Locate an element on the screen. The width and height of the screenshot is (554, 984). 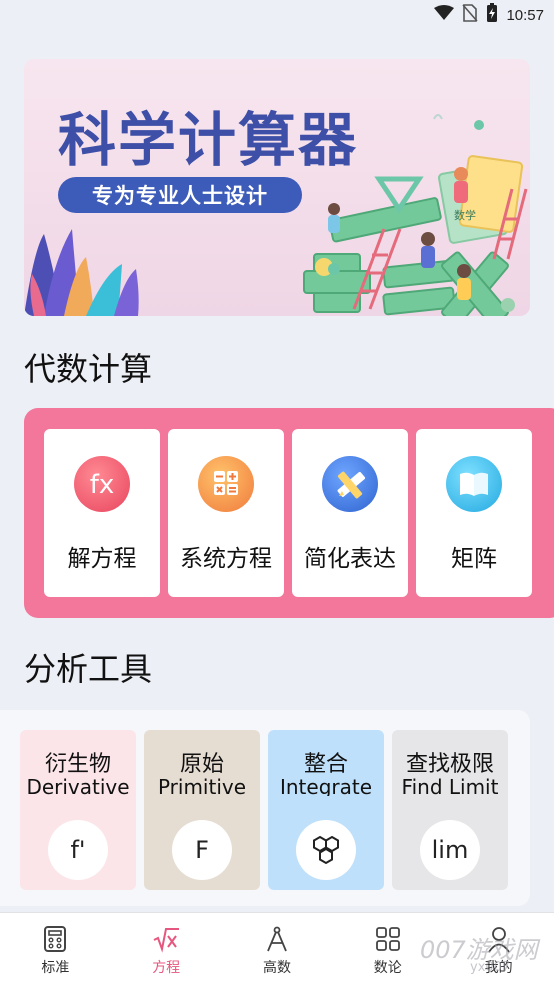
analysis-section-title: 分析工具 is located at coordinates (88, 669).